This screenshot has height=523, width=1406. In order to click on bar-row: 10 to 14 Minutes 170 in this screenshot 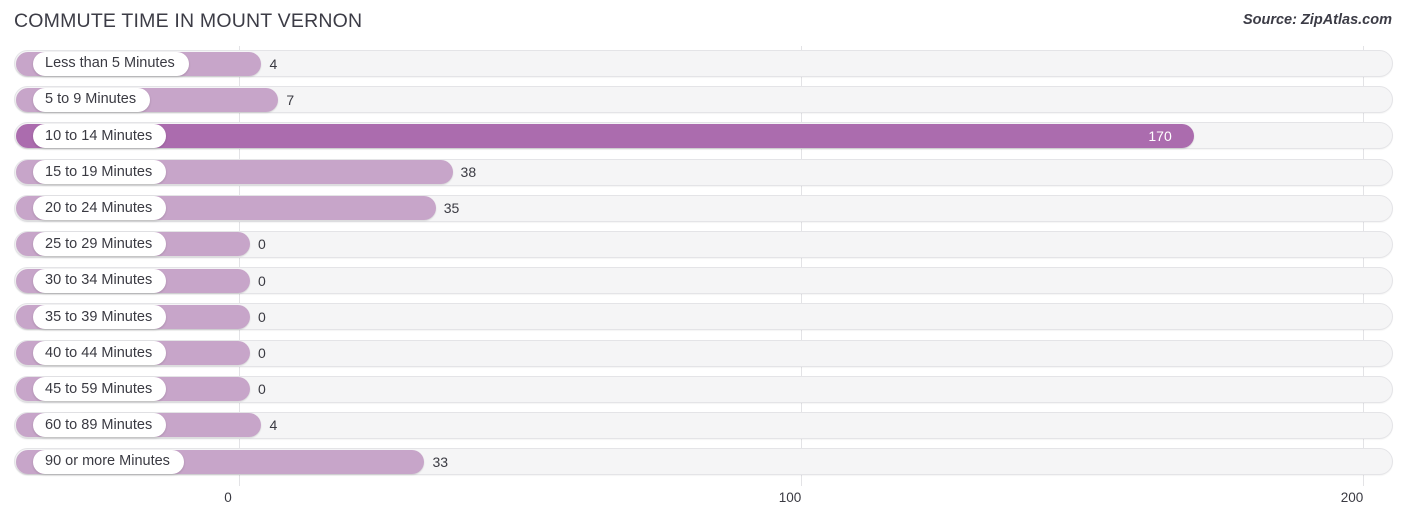, I will do `click(703, 136)`.